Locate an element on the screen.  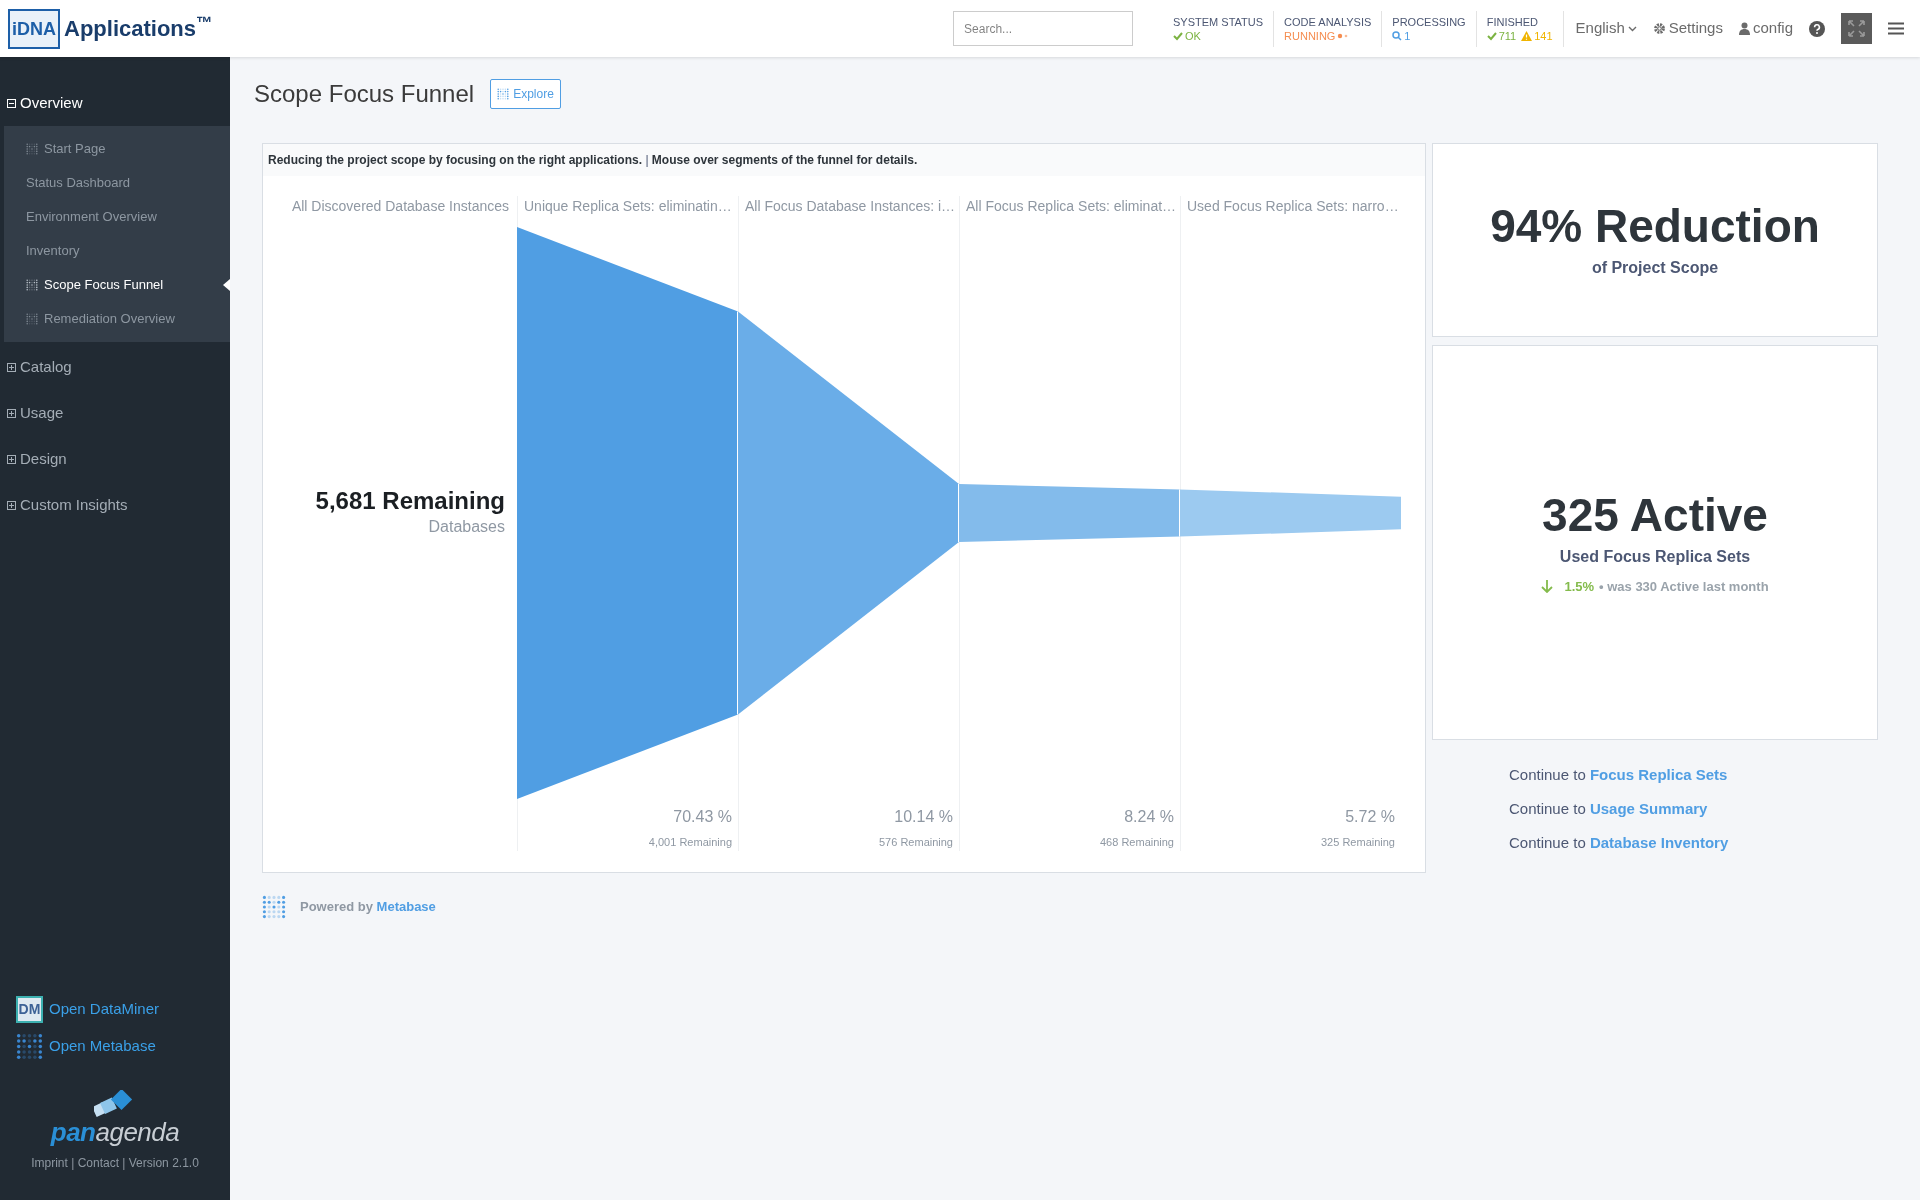
selected-pointer is located at coordinates (226, 285).